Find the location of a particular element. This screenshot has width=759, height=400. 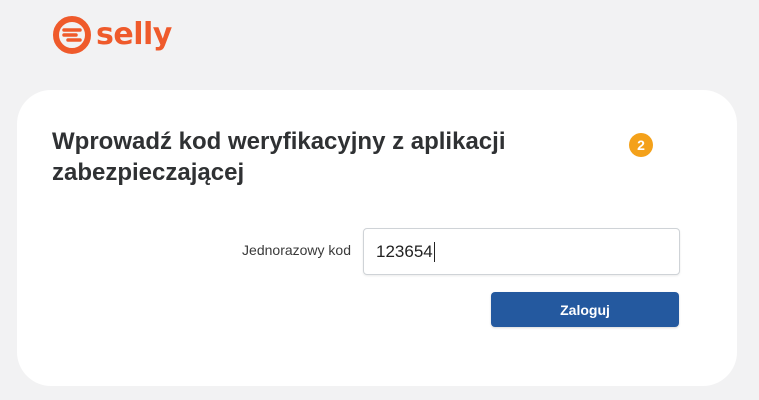

login-button: Zaloguj is located at coordinates (585, 309).